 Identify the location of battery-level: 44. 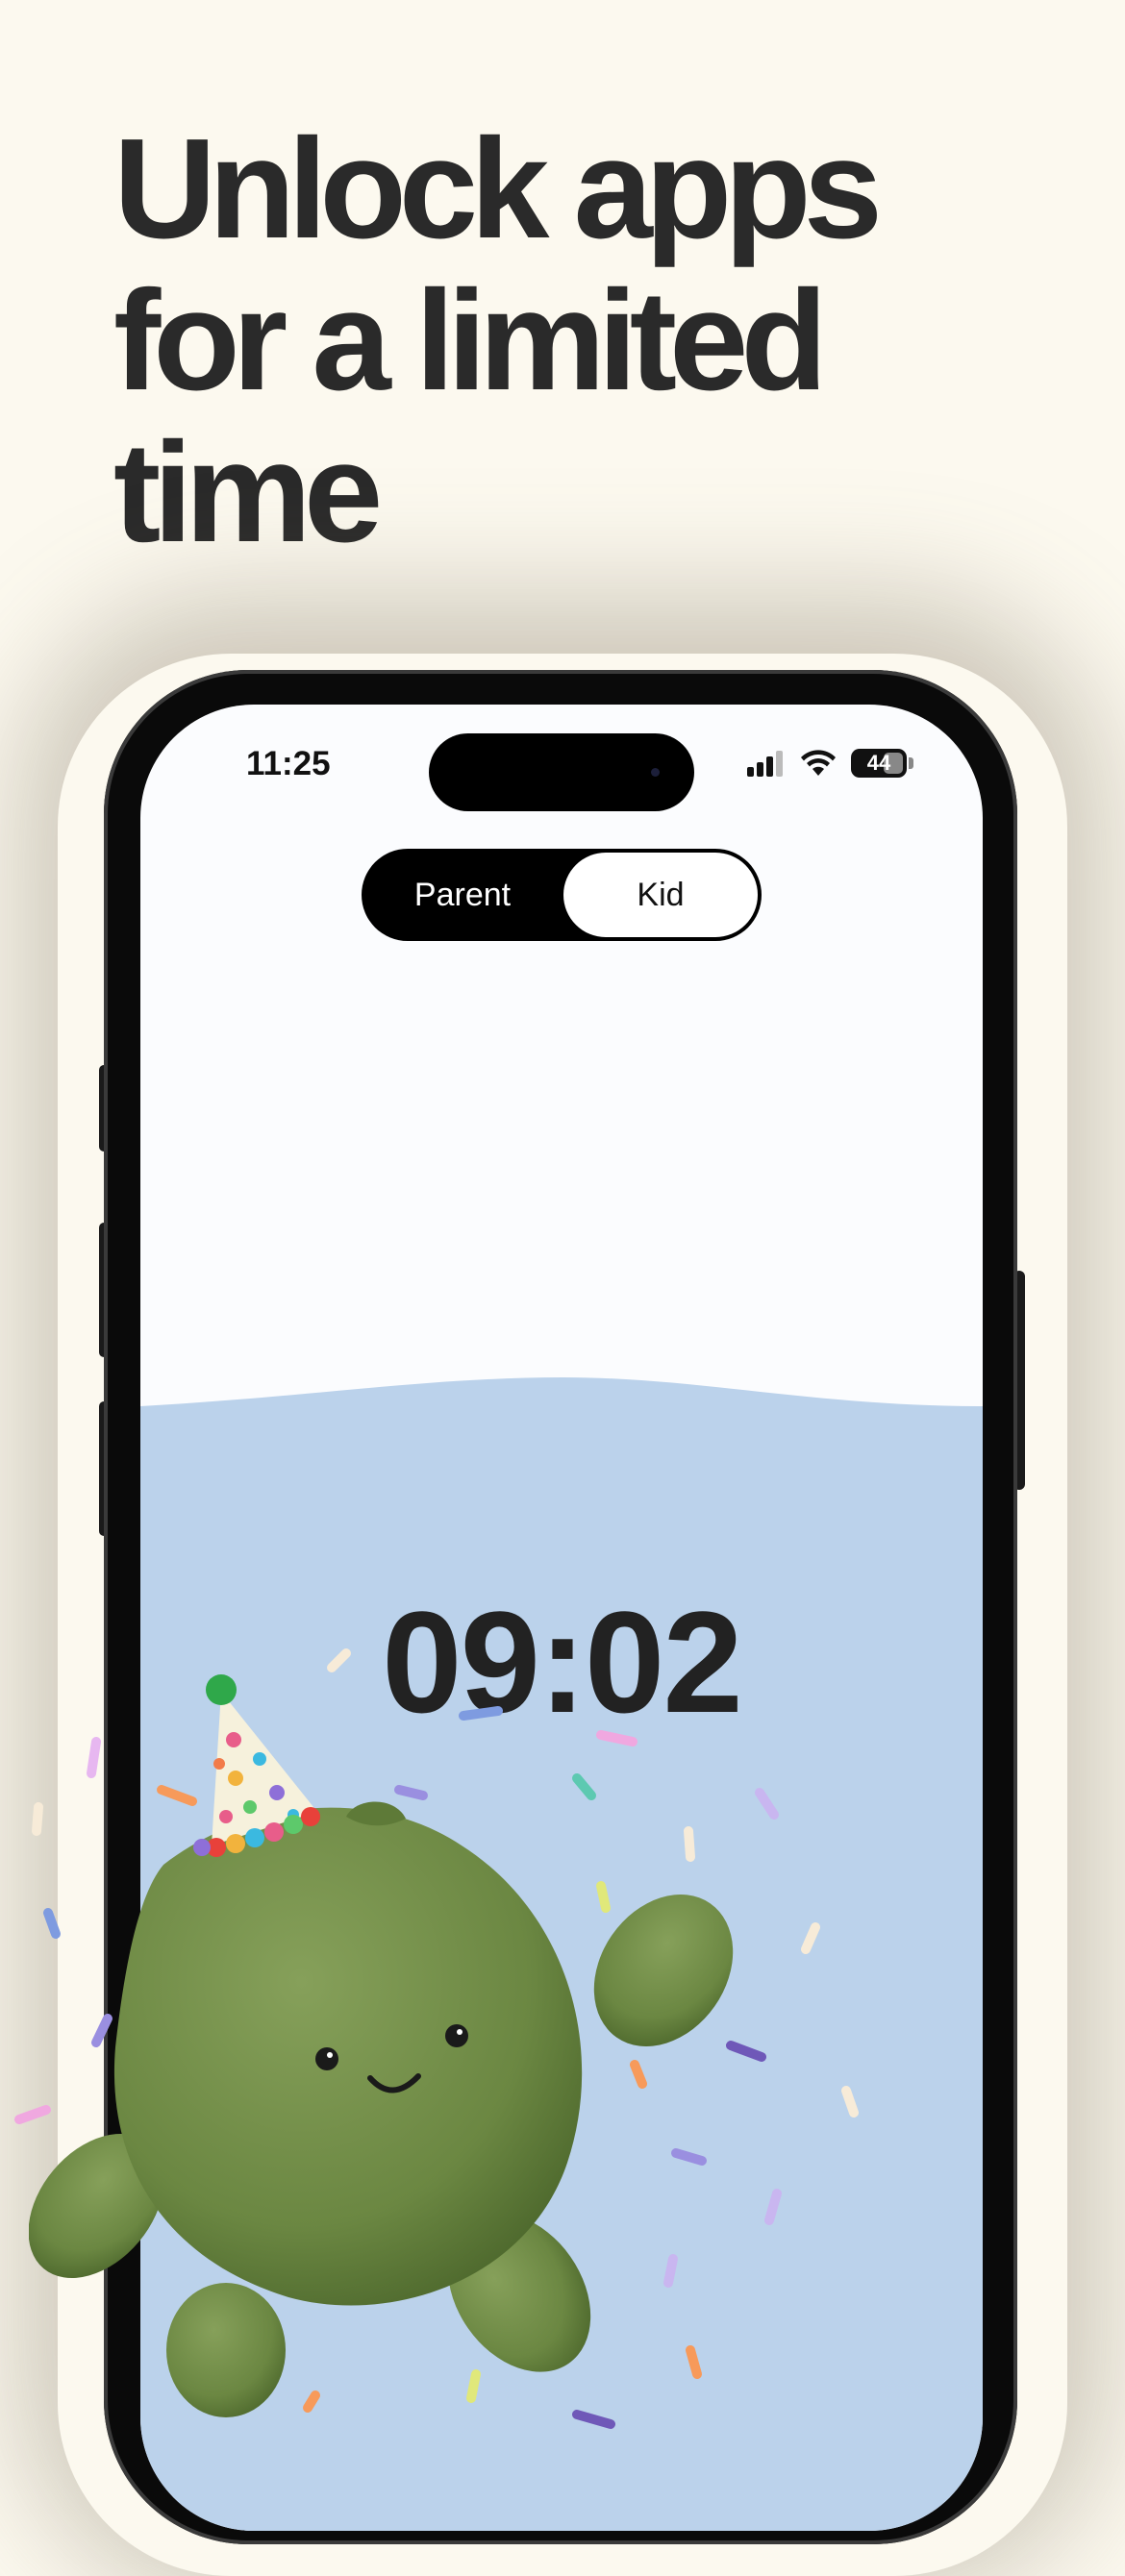
(878, 763).